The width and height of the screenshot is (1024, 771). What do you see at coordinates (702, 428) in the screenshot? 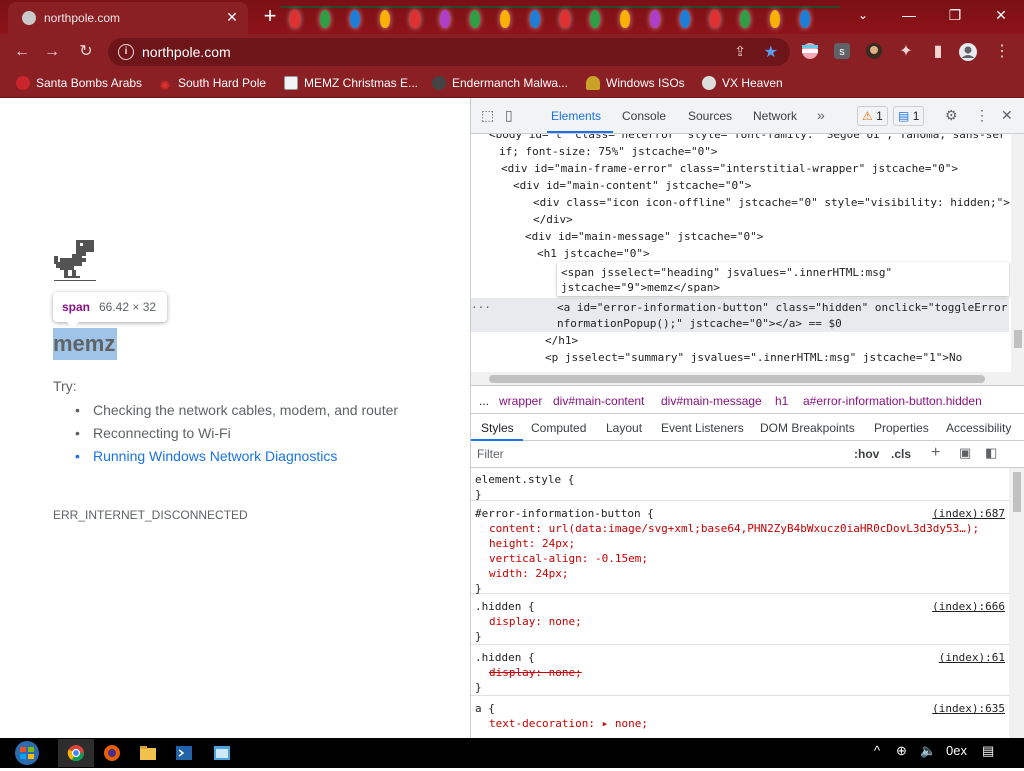
I see `tab-event-listeners: Event Listeners` at bounding box center [702, 428].